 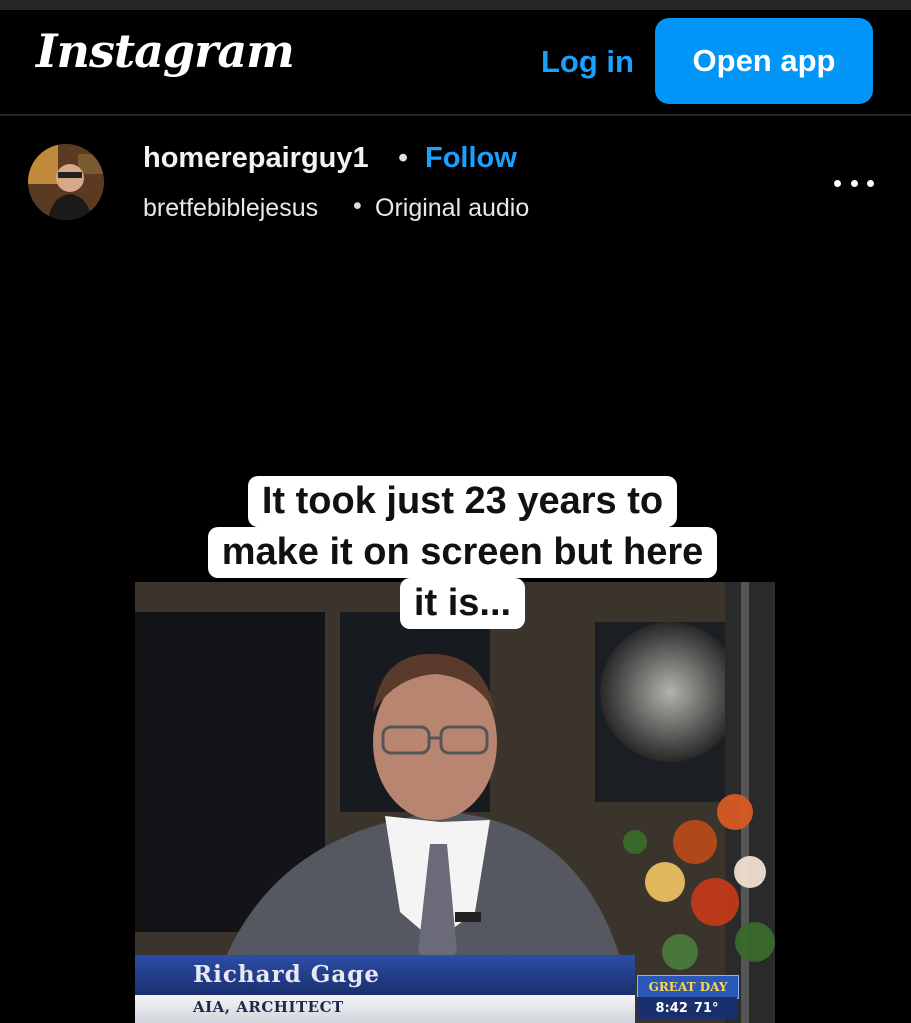 I want to click on avatar-image, so click(x=66, y=182).